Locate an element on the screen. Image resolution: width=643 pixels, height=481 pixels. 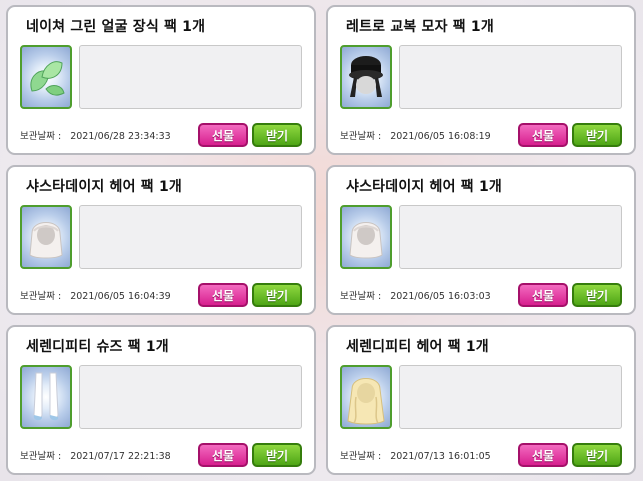
item-name: 세렌디피티 슈즈 팩 1개 is located at coordinates (97, 347).